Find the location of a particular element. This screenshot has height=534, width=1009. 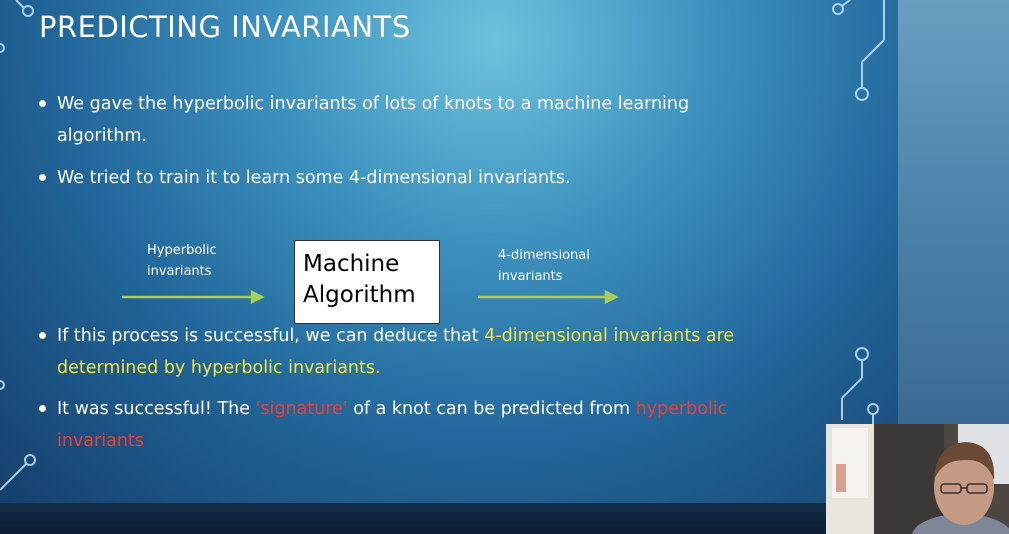

bullet-text: of a knot can be predicted from is located at coordinates (491, 409).